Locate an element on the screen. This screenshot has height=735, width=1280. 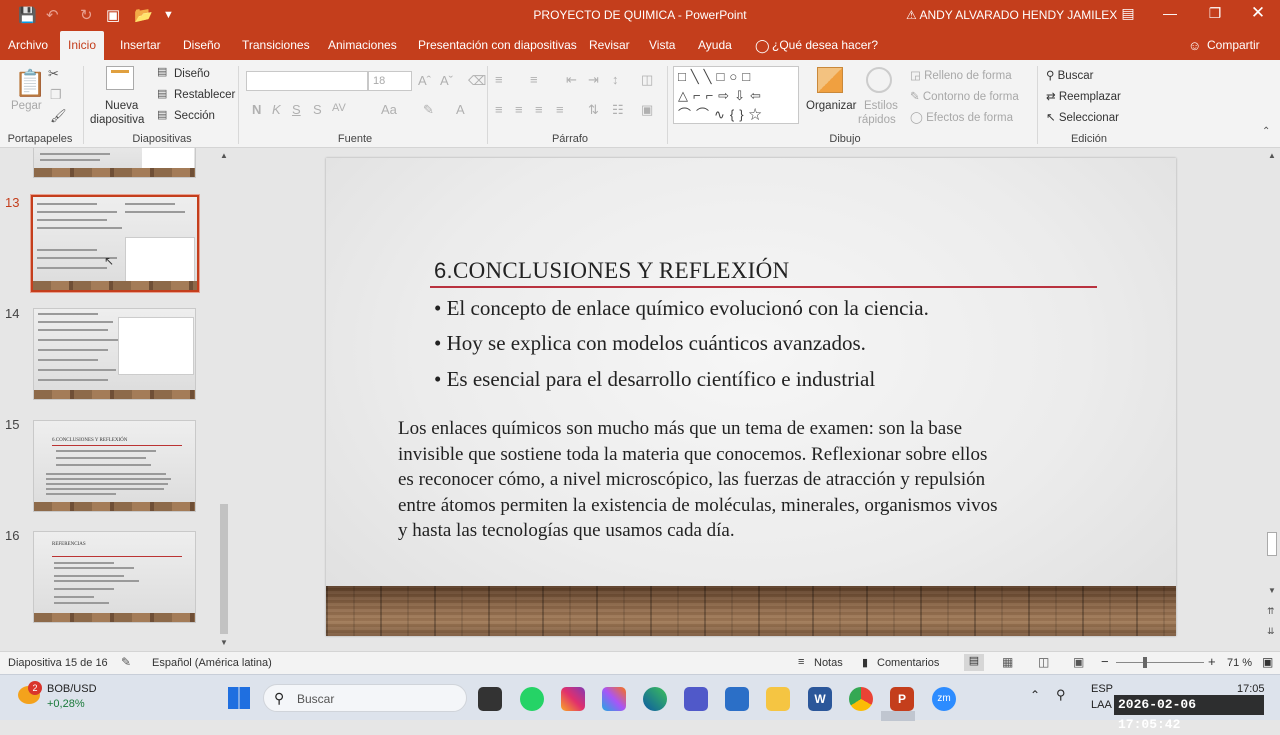
fit-to-window-icon: ▣ is located at coordinates (1267, 662).